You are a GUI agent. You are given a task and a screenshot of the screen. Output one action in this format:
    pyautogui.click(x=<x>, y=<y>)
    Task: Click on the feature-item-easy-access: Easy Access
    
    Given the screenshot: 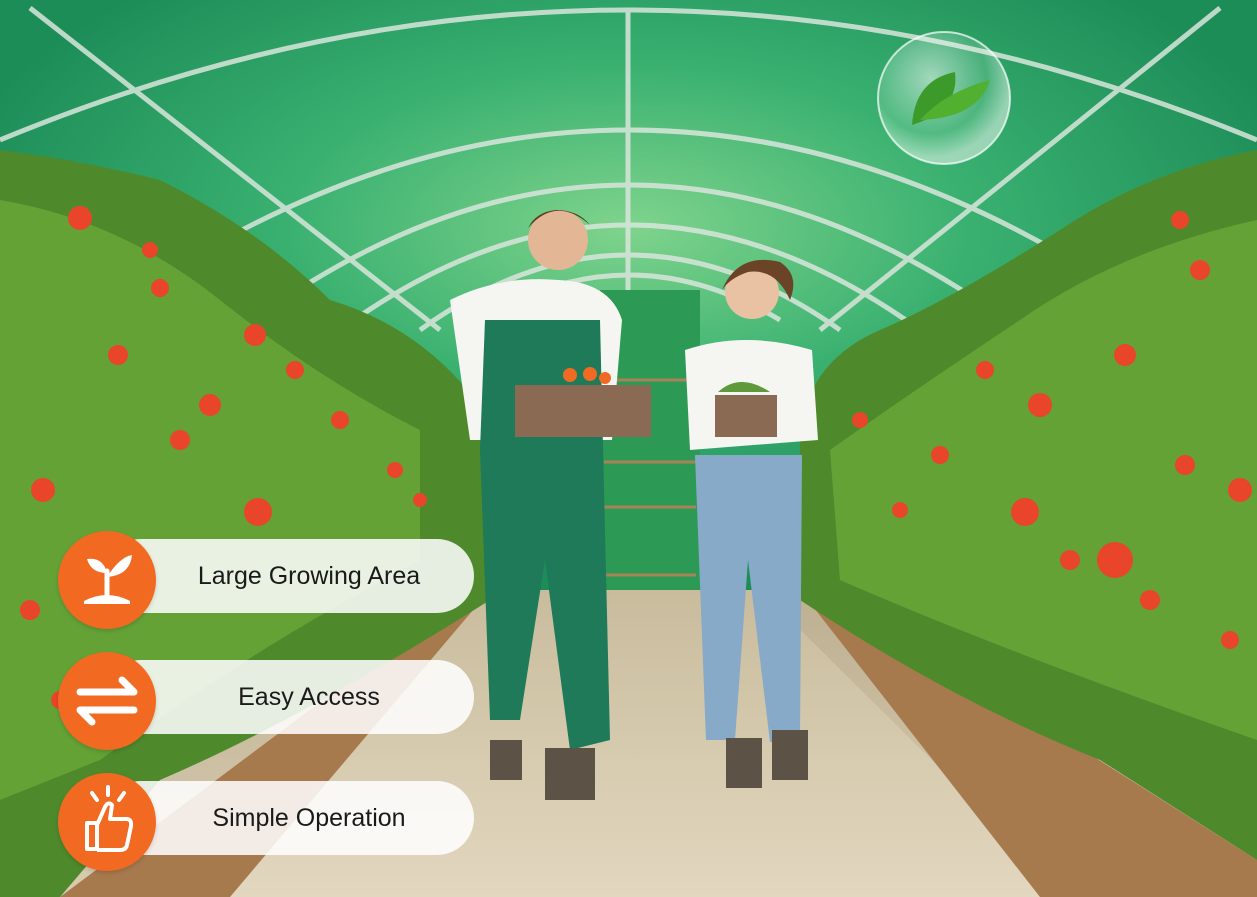 What is the action you would take?
    pyautogui.click(x=268, y=701)
    